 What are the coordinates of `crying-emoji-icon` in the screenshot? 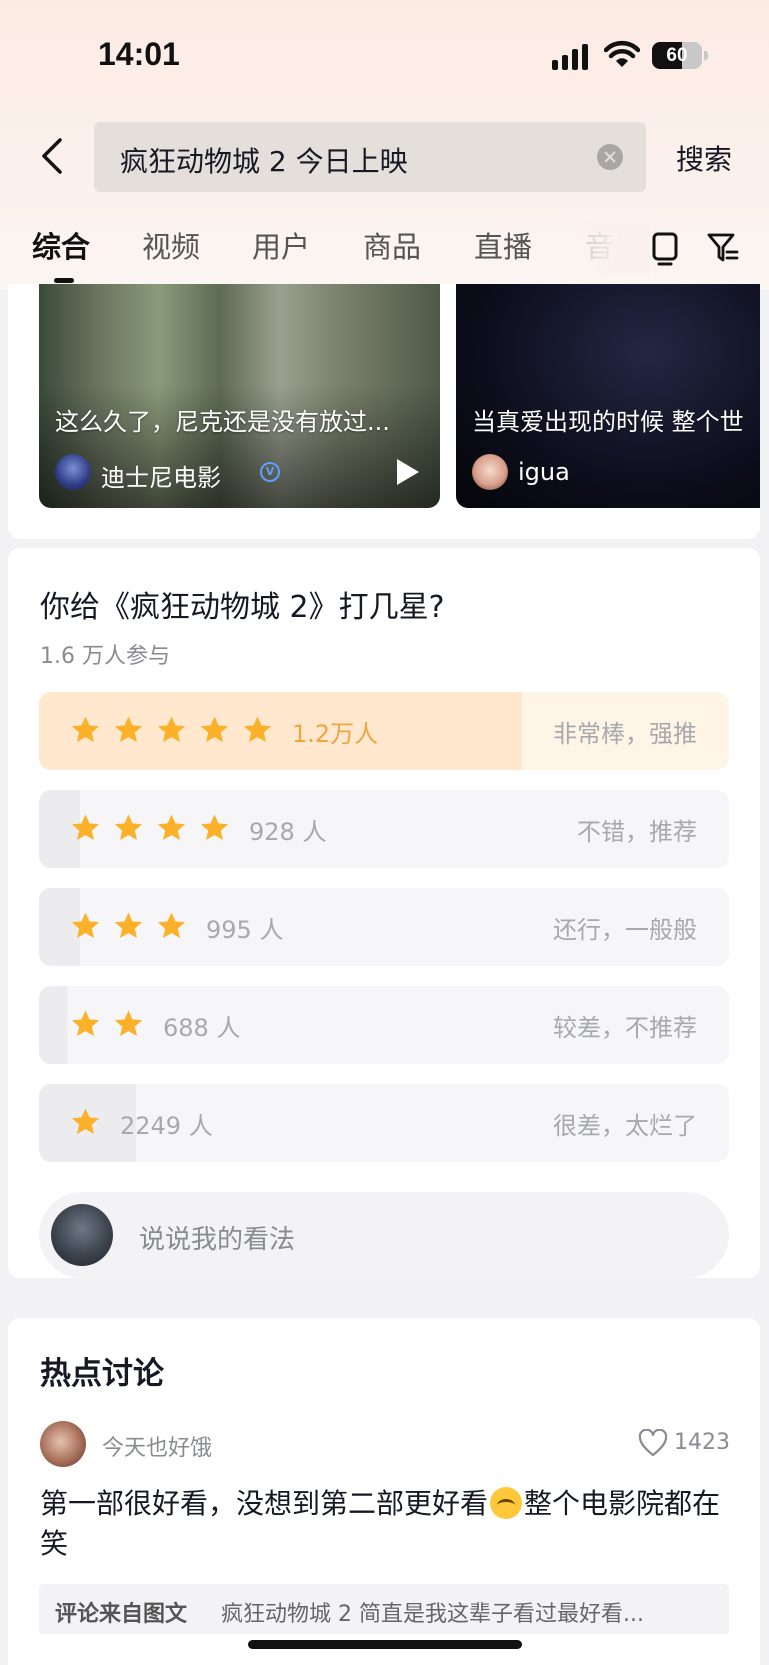 It's located at (506, 1503).